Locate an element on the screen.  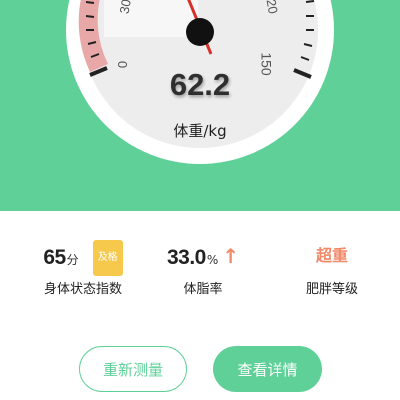
stat-body-fat: 33.0% ↑ 体脂率 is located at coordinates (203, 268).